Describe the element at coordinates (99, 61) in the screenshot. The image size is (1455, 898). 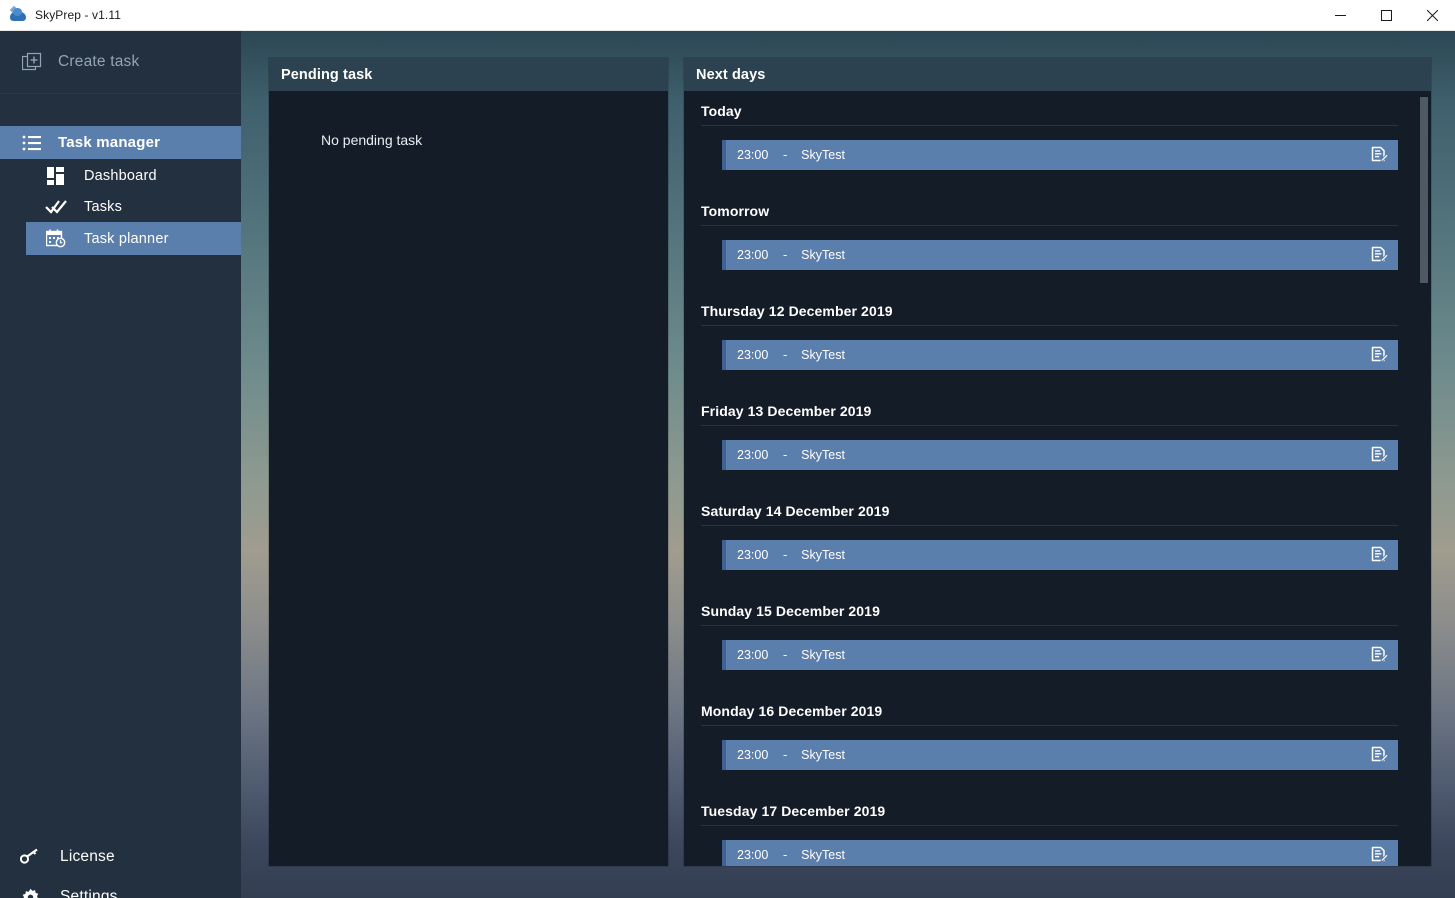
I see `create-task-label: Create task` at that location.